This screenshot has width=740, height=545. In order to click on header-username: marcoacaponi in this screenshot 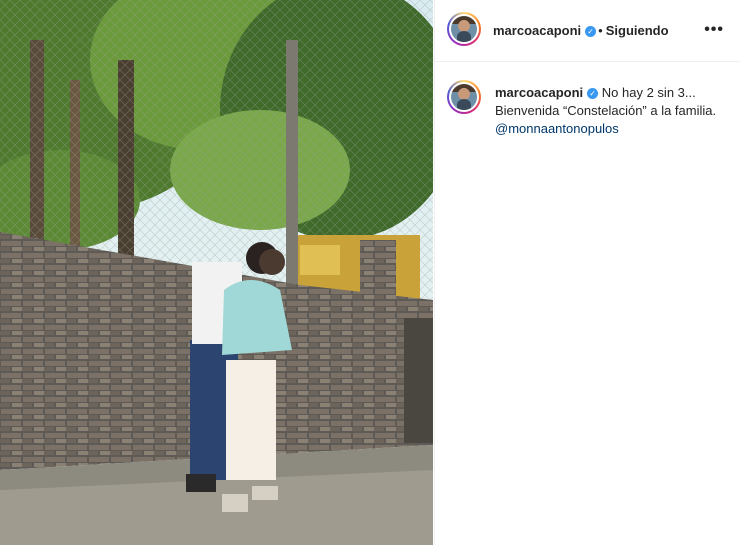, I will do `click(537, 30)`.